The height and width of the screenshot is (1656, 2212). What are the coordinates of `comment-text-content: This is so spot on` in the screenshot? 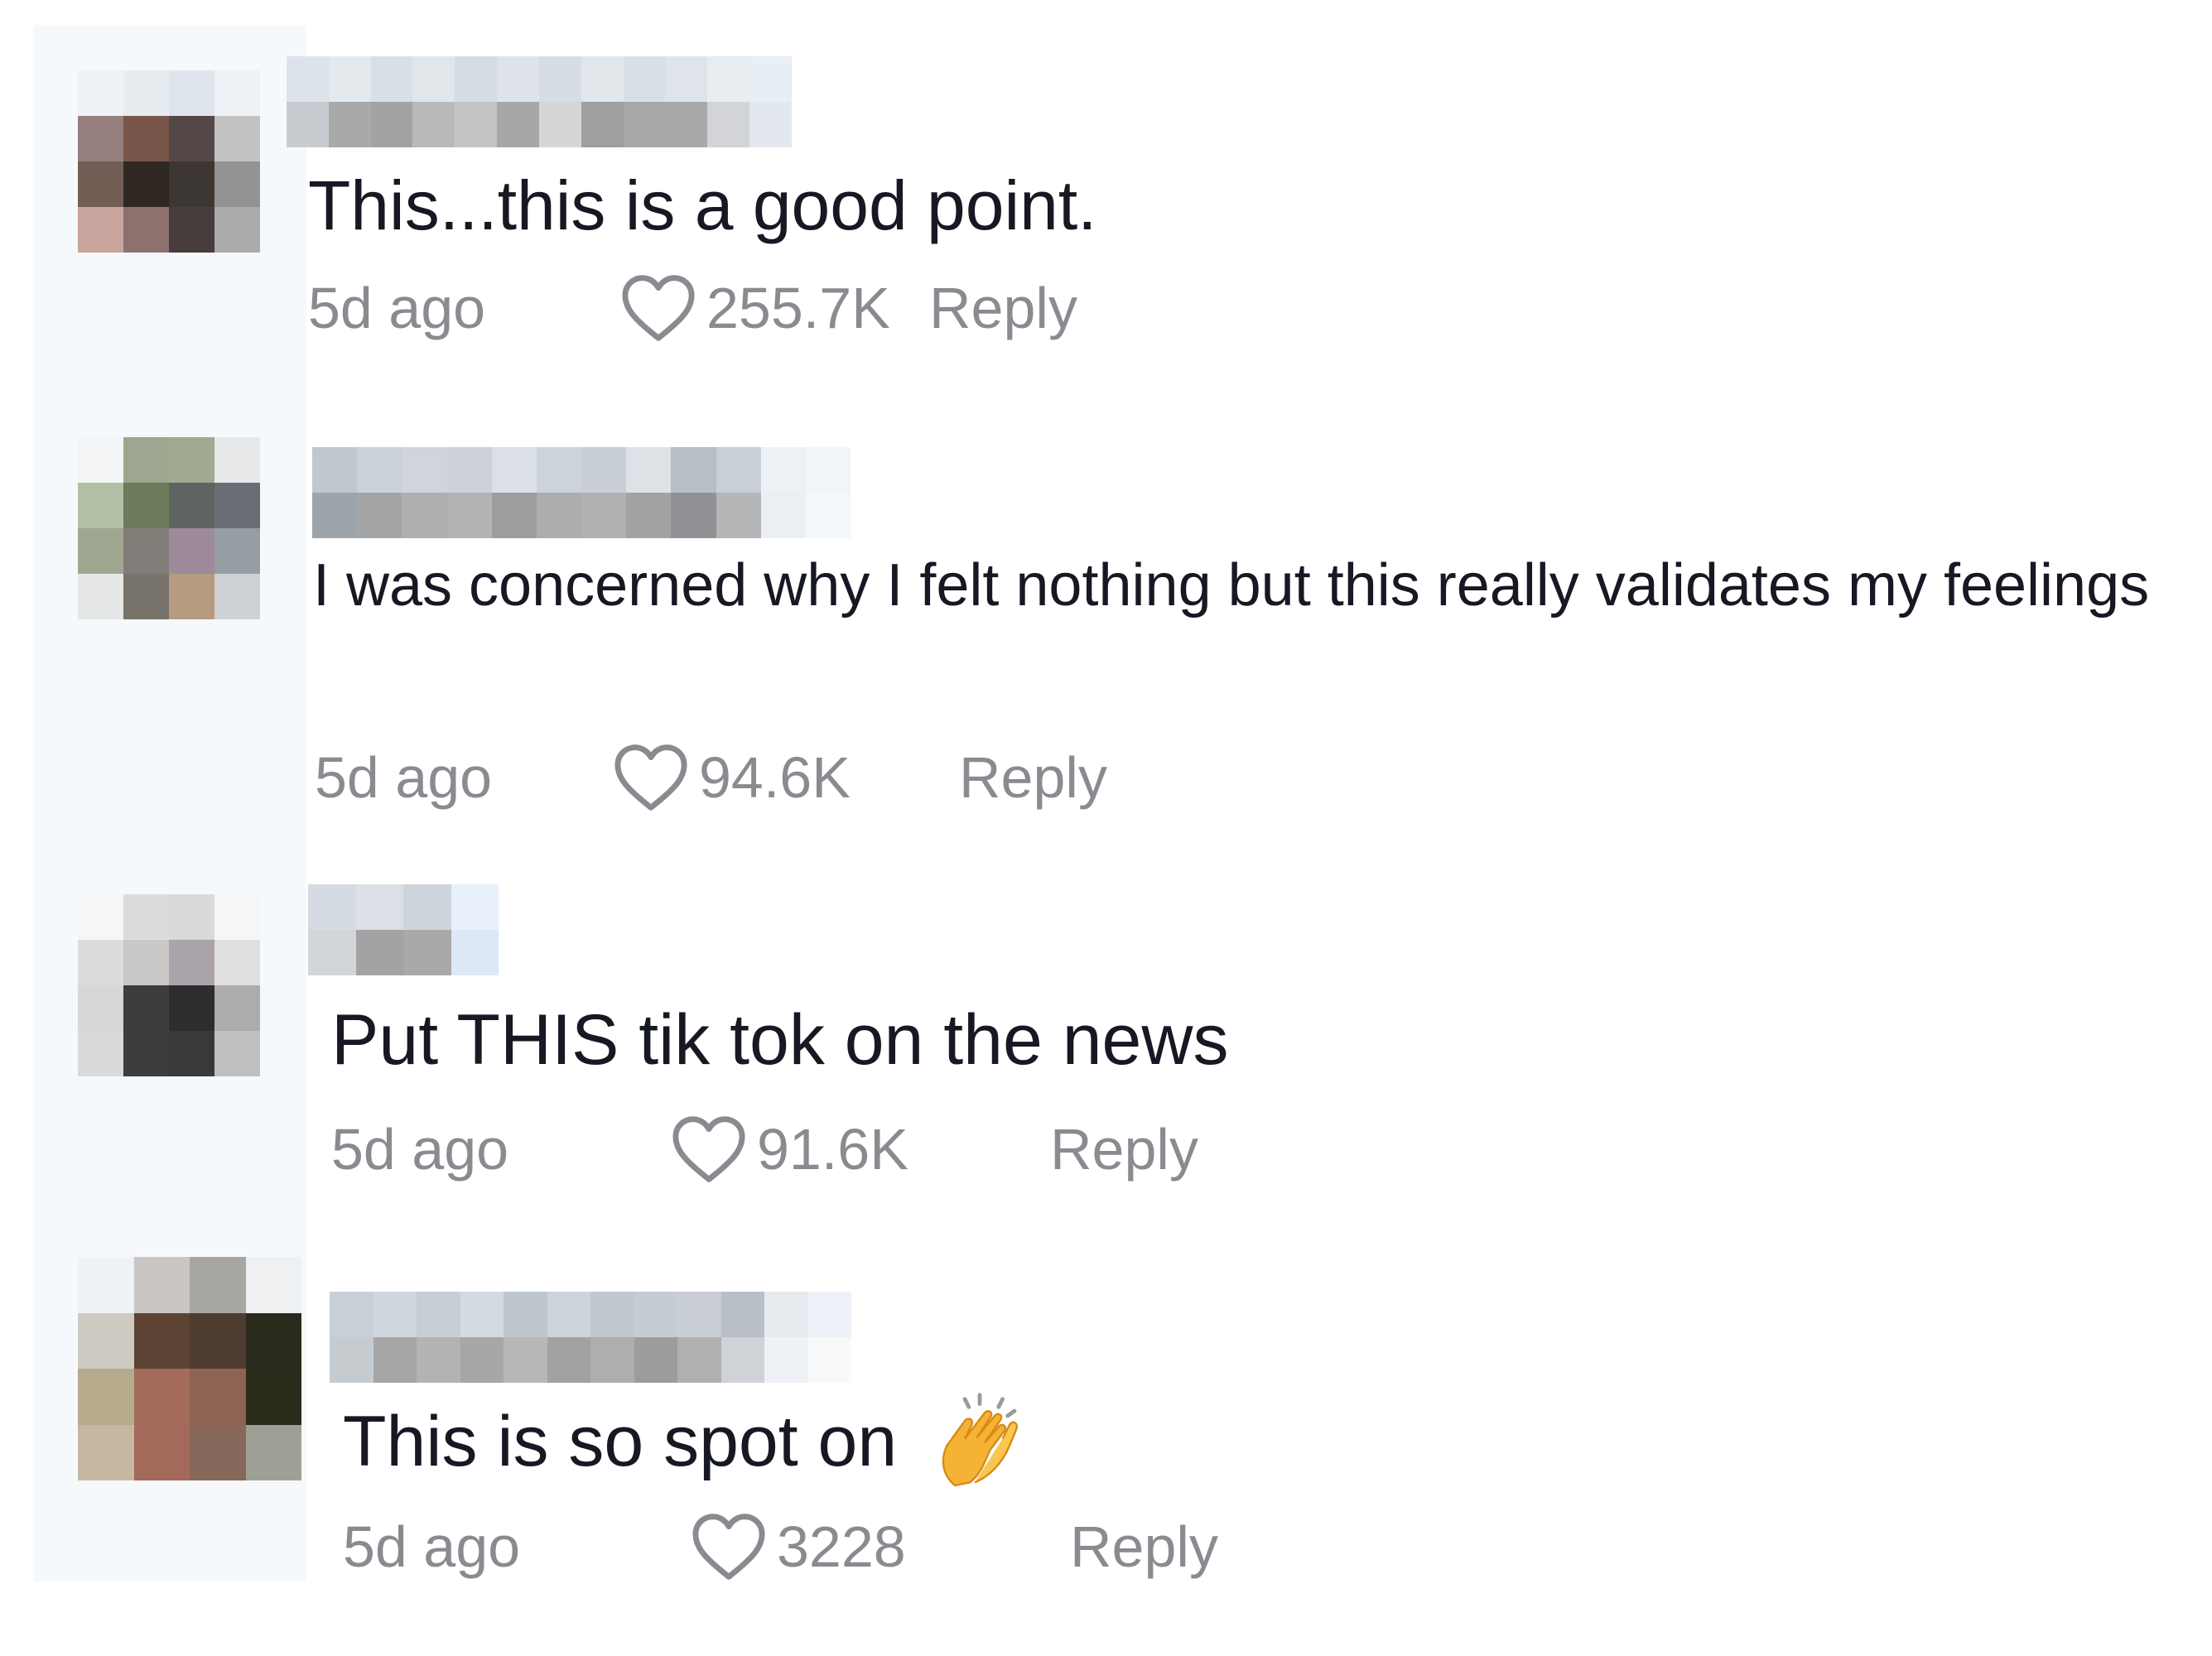 It's located at (620, 1441).